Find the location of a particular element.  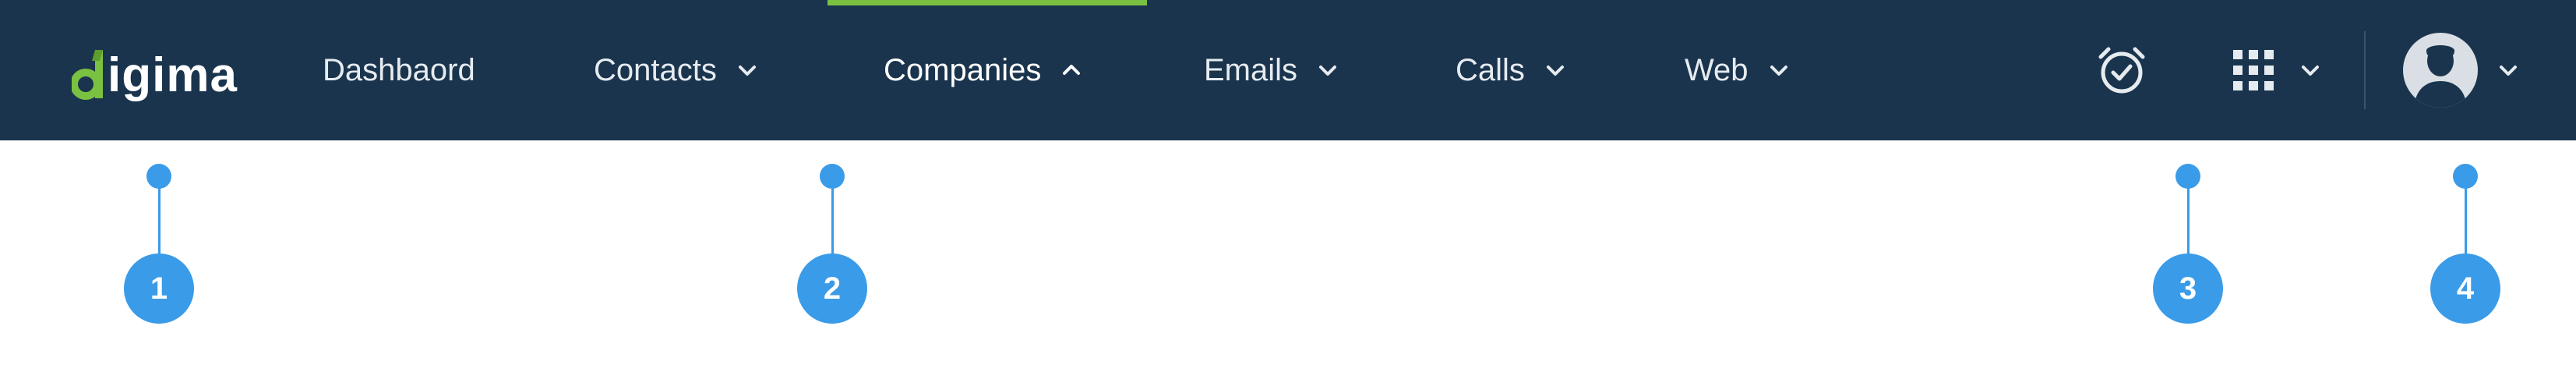

callout-badge: 1 is located at coordinates (159, 288).